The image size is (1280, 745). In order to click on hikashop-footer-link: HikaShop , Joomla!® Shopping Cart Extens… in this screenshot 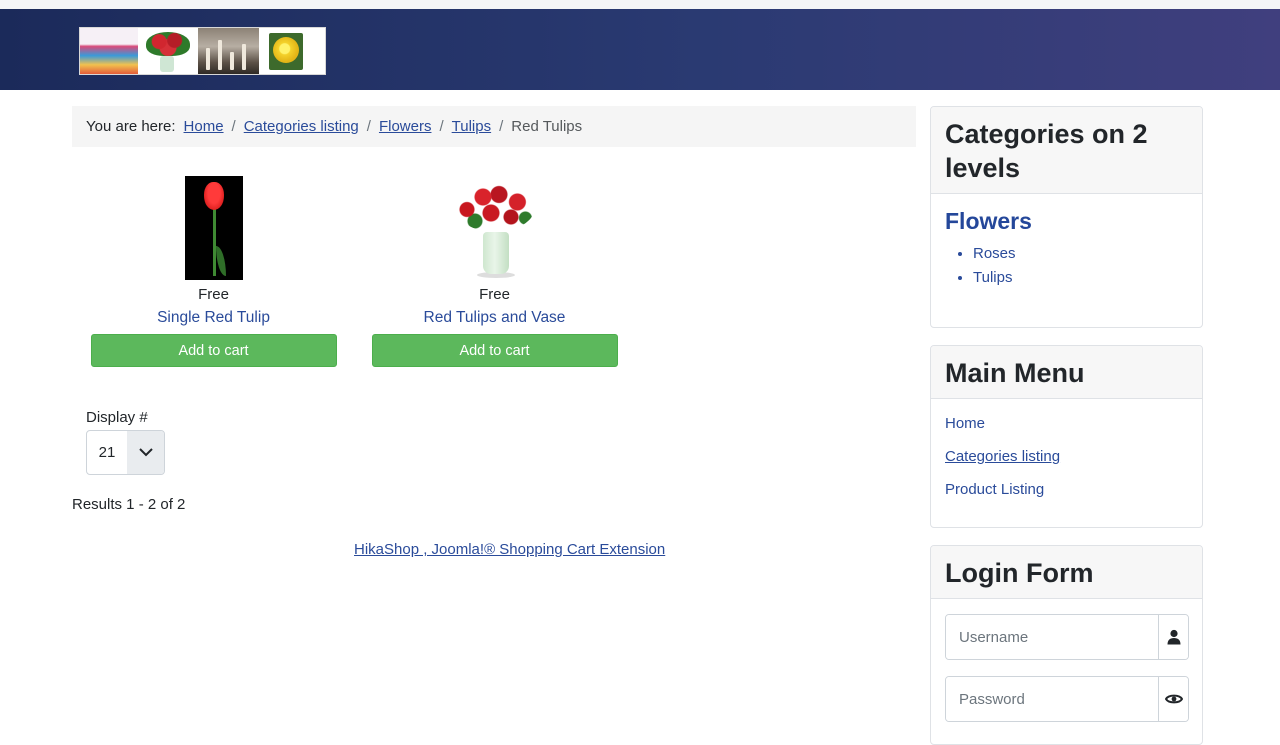, I will do `click(509, 549)`.